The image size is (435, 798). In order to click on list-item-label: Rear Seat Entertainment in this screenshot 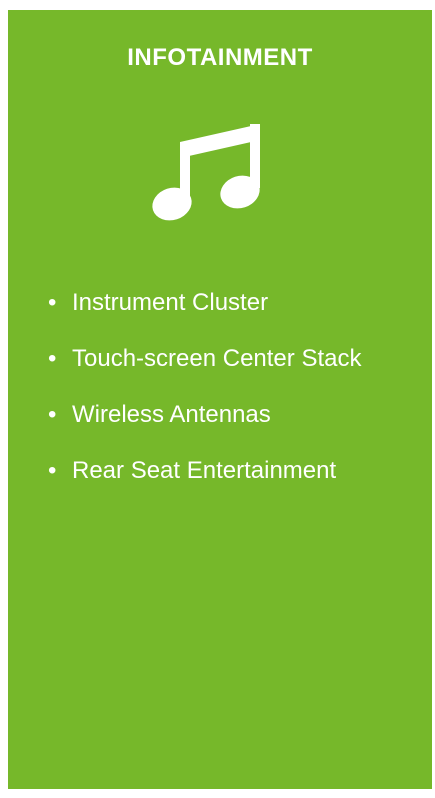, I will do `click(204, 470)`.